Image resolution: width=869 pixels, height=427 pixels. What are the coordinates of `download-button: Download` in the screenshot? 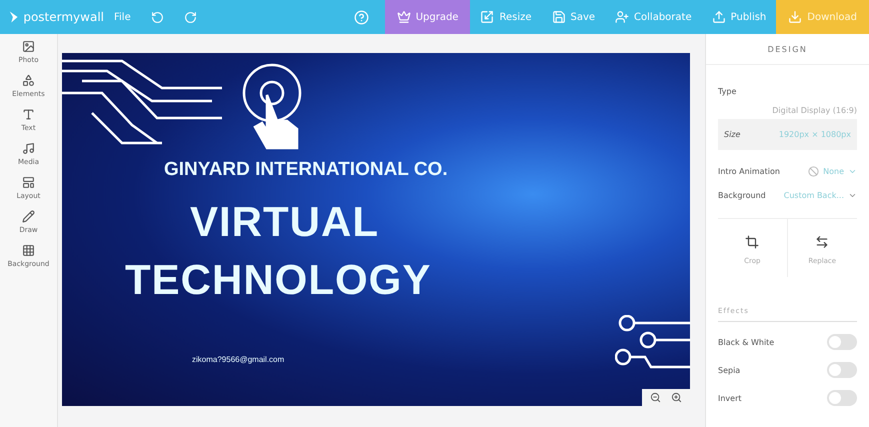 It's located at (822, 17).